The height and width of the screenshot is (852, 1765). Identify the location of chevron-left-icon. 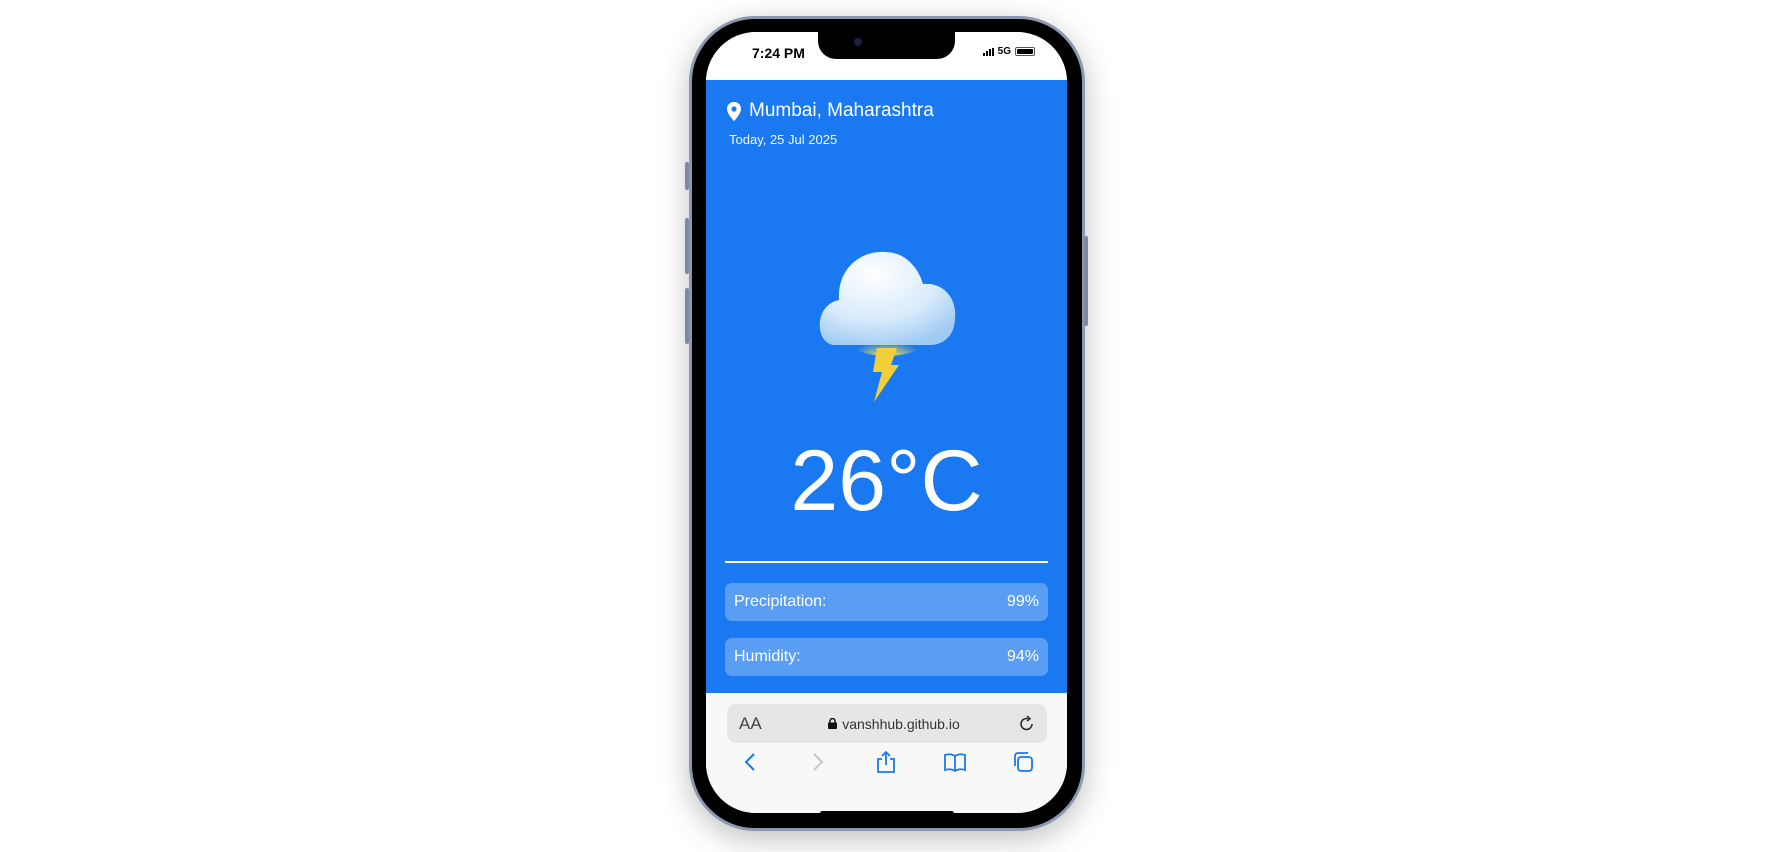
(749, 762).